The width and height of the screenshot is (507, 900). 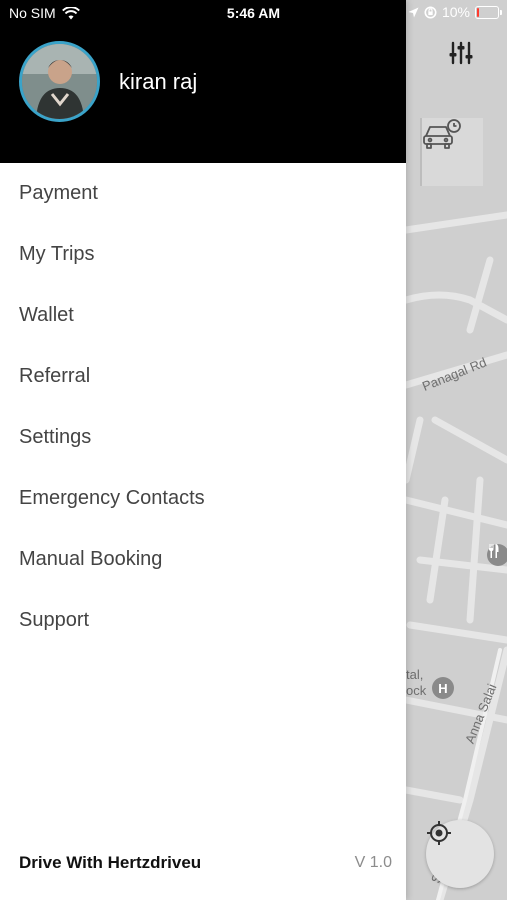 I want to click on avatar, so click(x=59, y=81).